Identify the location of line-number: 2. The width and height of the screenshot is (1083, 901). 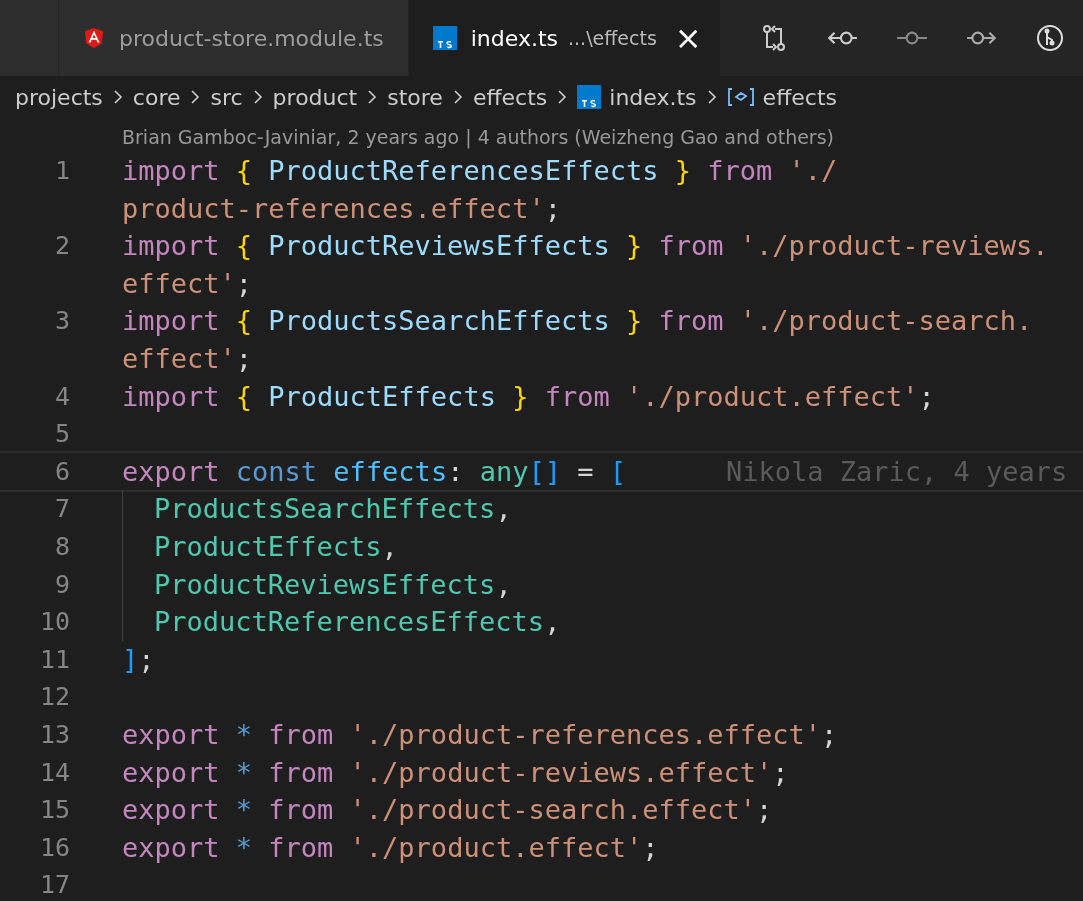
(62, 246).